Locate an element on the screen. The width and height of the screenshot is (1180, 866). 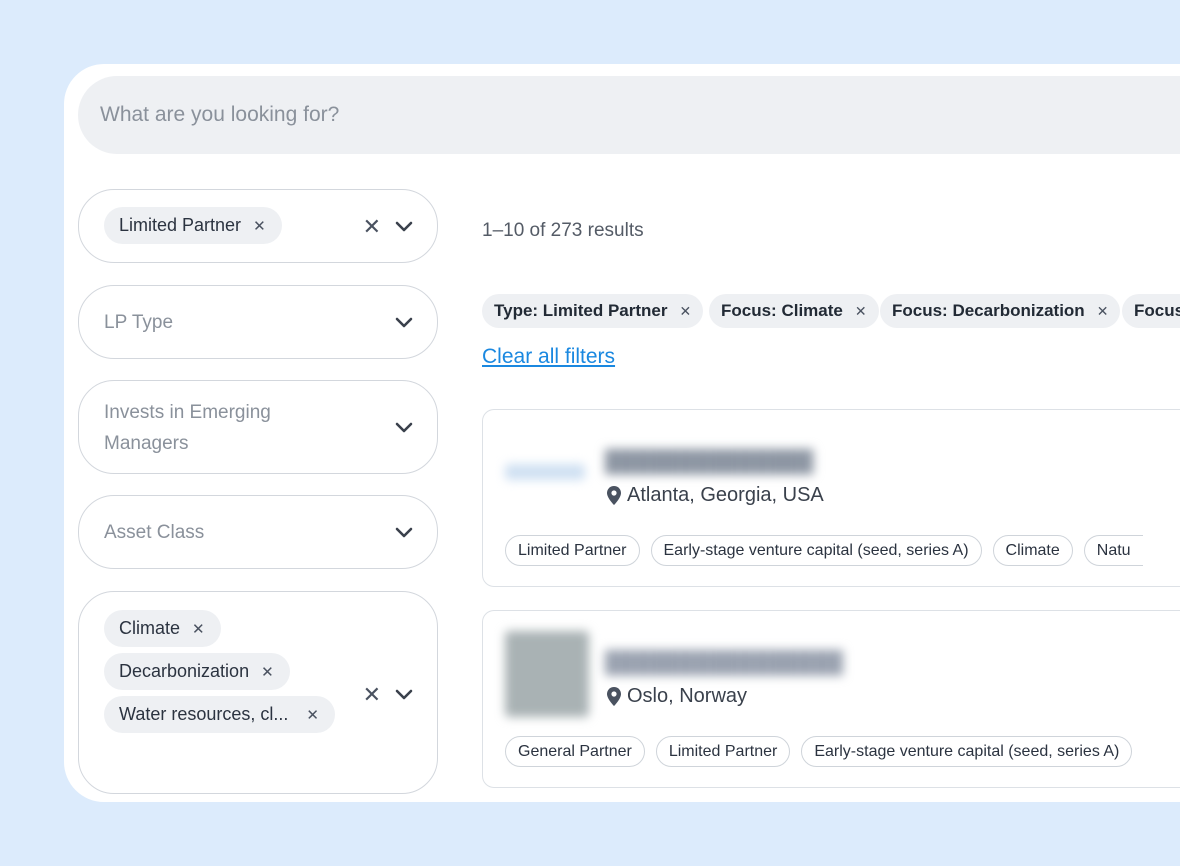
filter-chip: Limited Partner ✕ is located at coordinates (193, 225).